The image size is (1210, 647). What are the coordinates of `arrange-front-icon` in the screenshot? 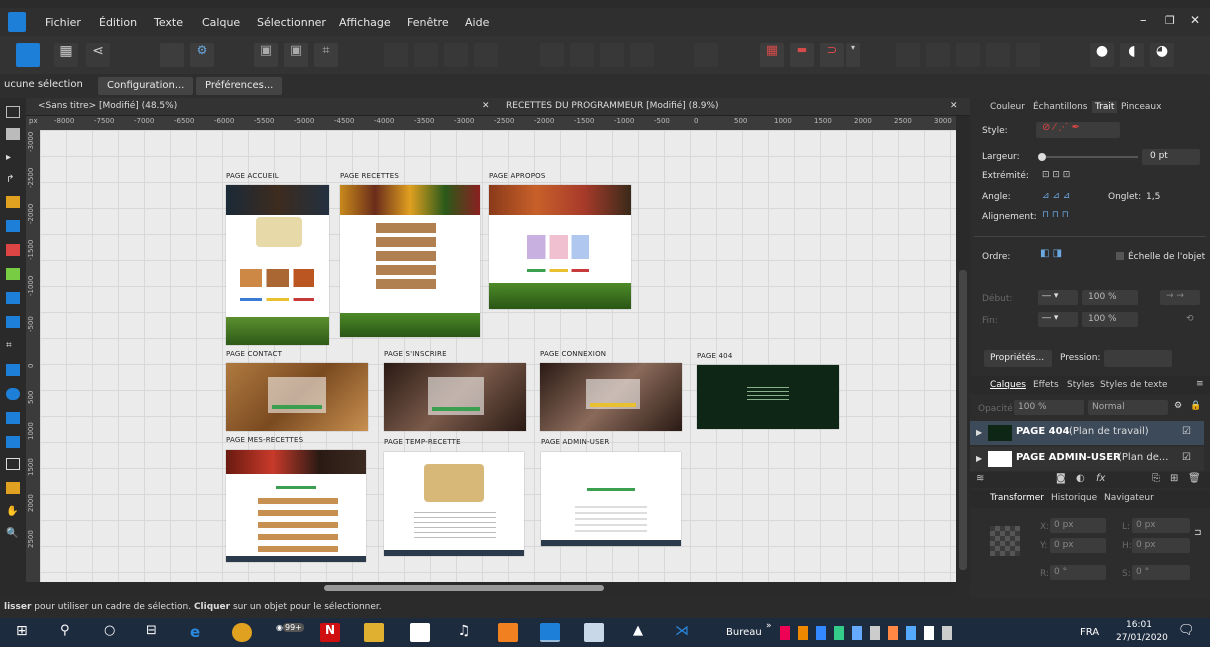 It's located at (396, 55).